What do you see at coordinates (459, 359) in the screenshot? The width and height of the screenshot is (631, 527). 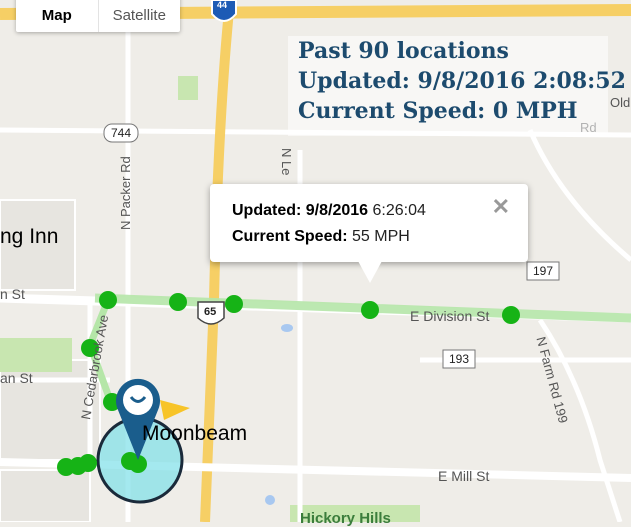 I see `shield-193-label: 193` at bounding box center [459, 359].